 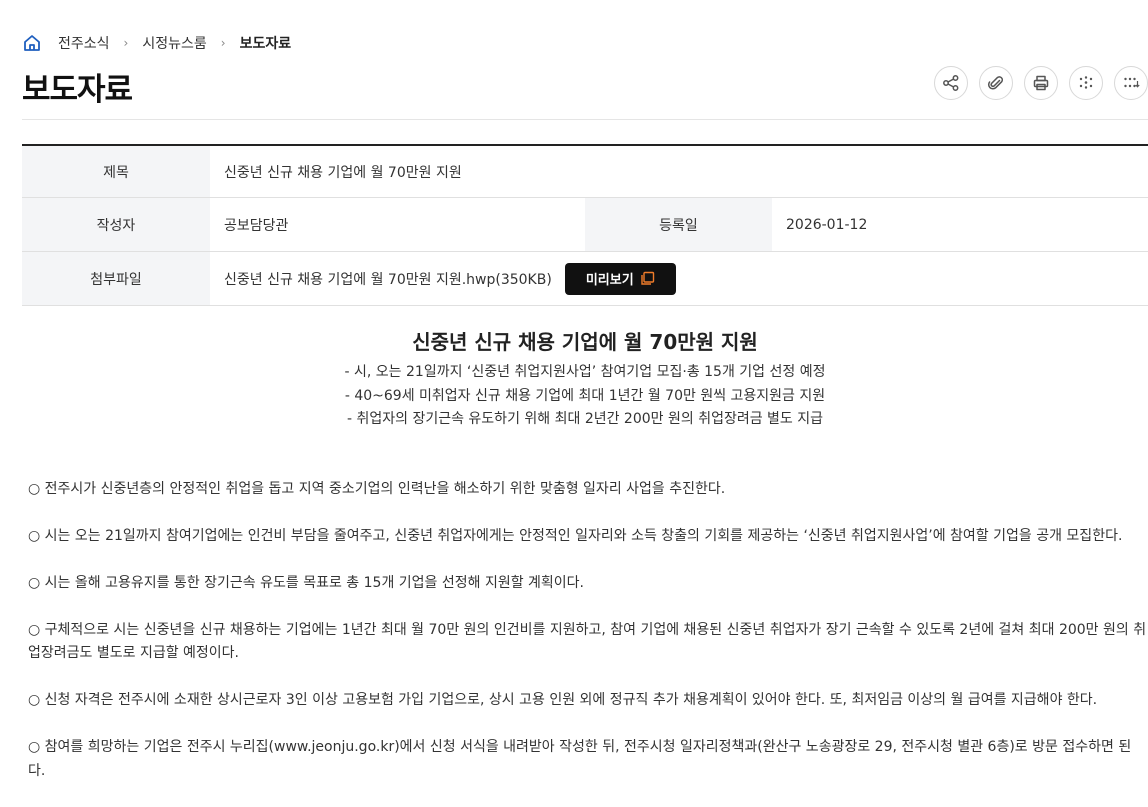 What do you see at coordinates (678, 224) in the screenshot?
I see `date-label: 등록일` at bounding box center [678, 224].